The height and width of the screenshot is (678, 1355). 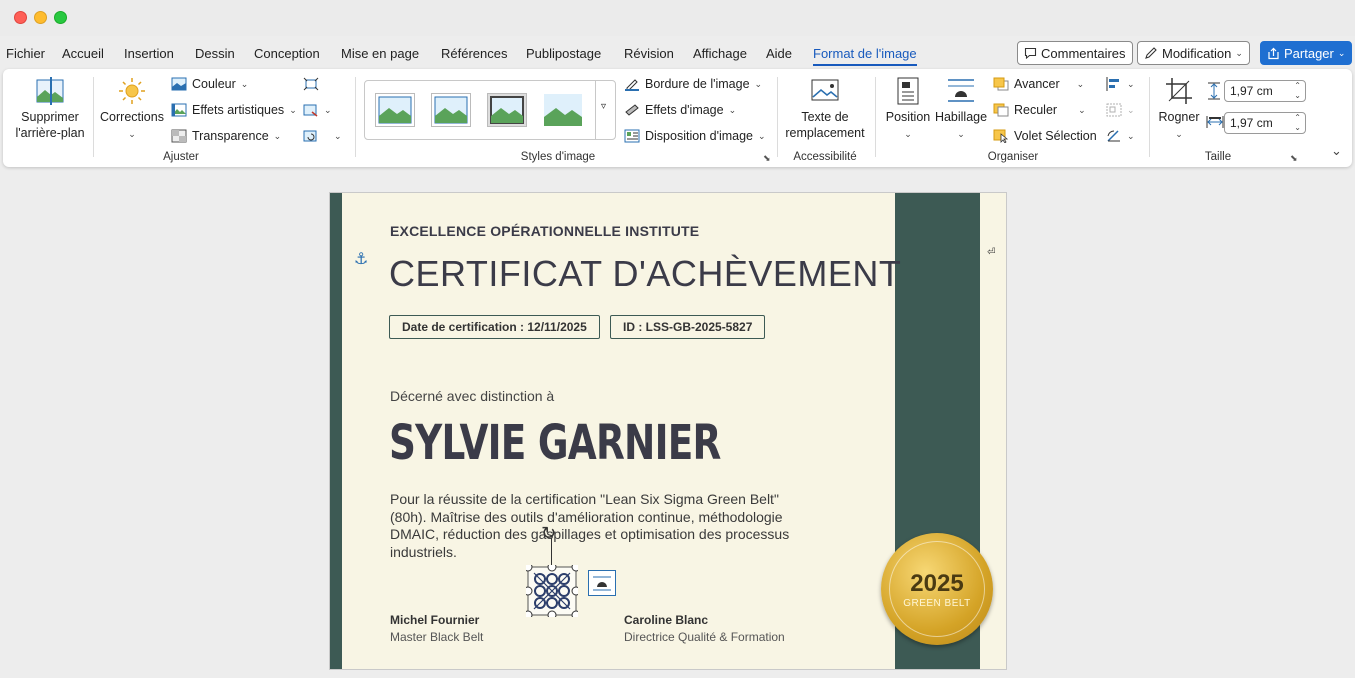 What do you see at coordinates (779, 53) in the screenshot?
I see `tab-aide: Aide` at bounding box center [779, 53].